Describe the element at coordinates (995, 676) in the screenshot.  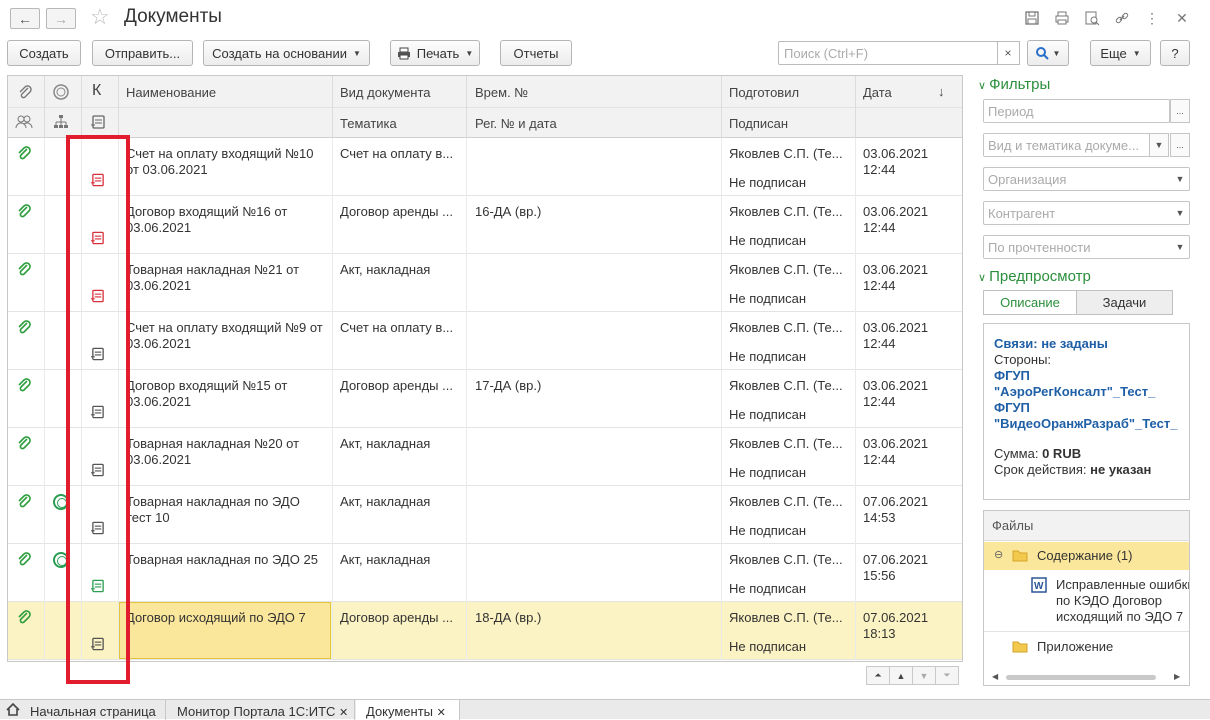
I see `scroll-left-icon: ◀` at that location.